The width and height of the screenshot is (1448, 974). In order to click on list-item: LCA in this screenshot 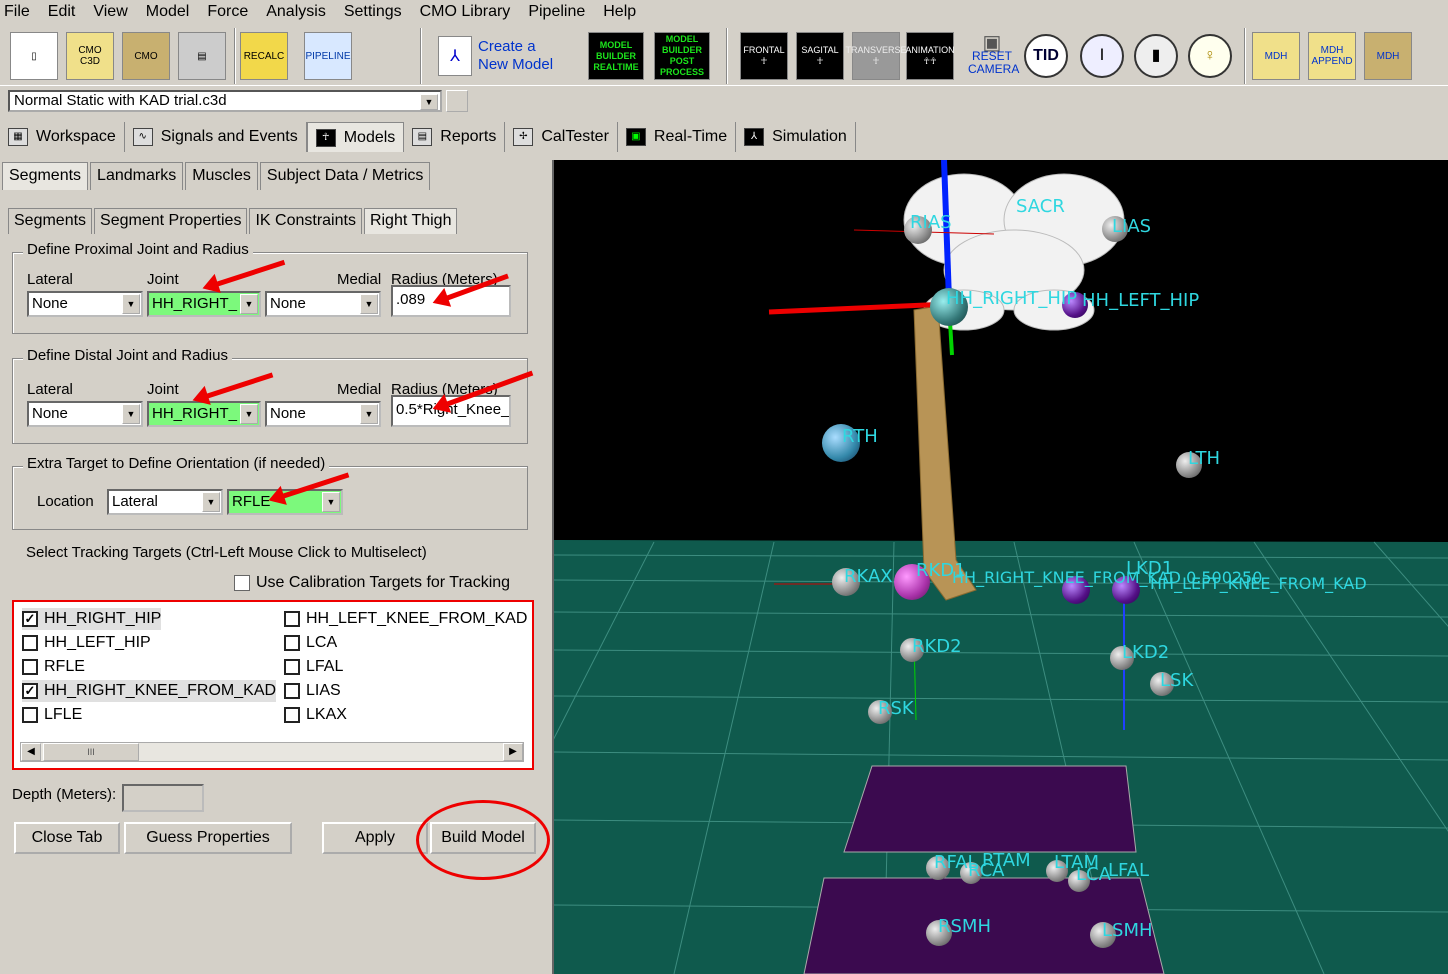, I will do `click(310, 643)`.